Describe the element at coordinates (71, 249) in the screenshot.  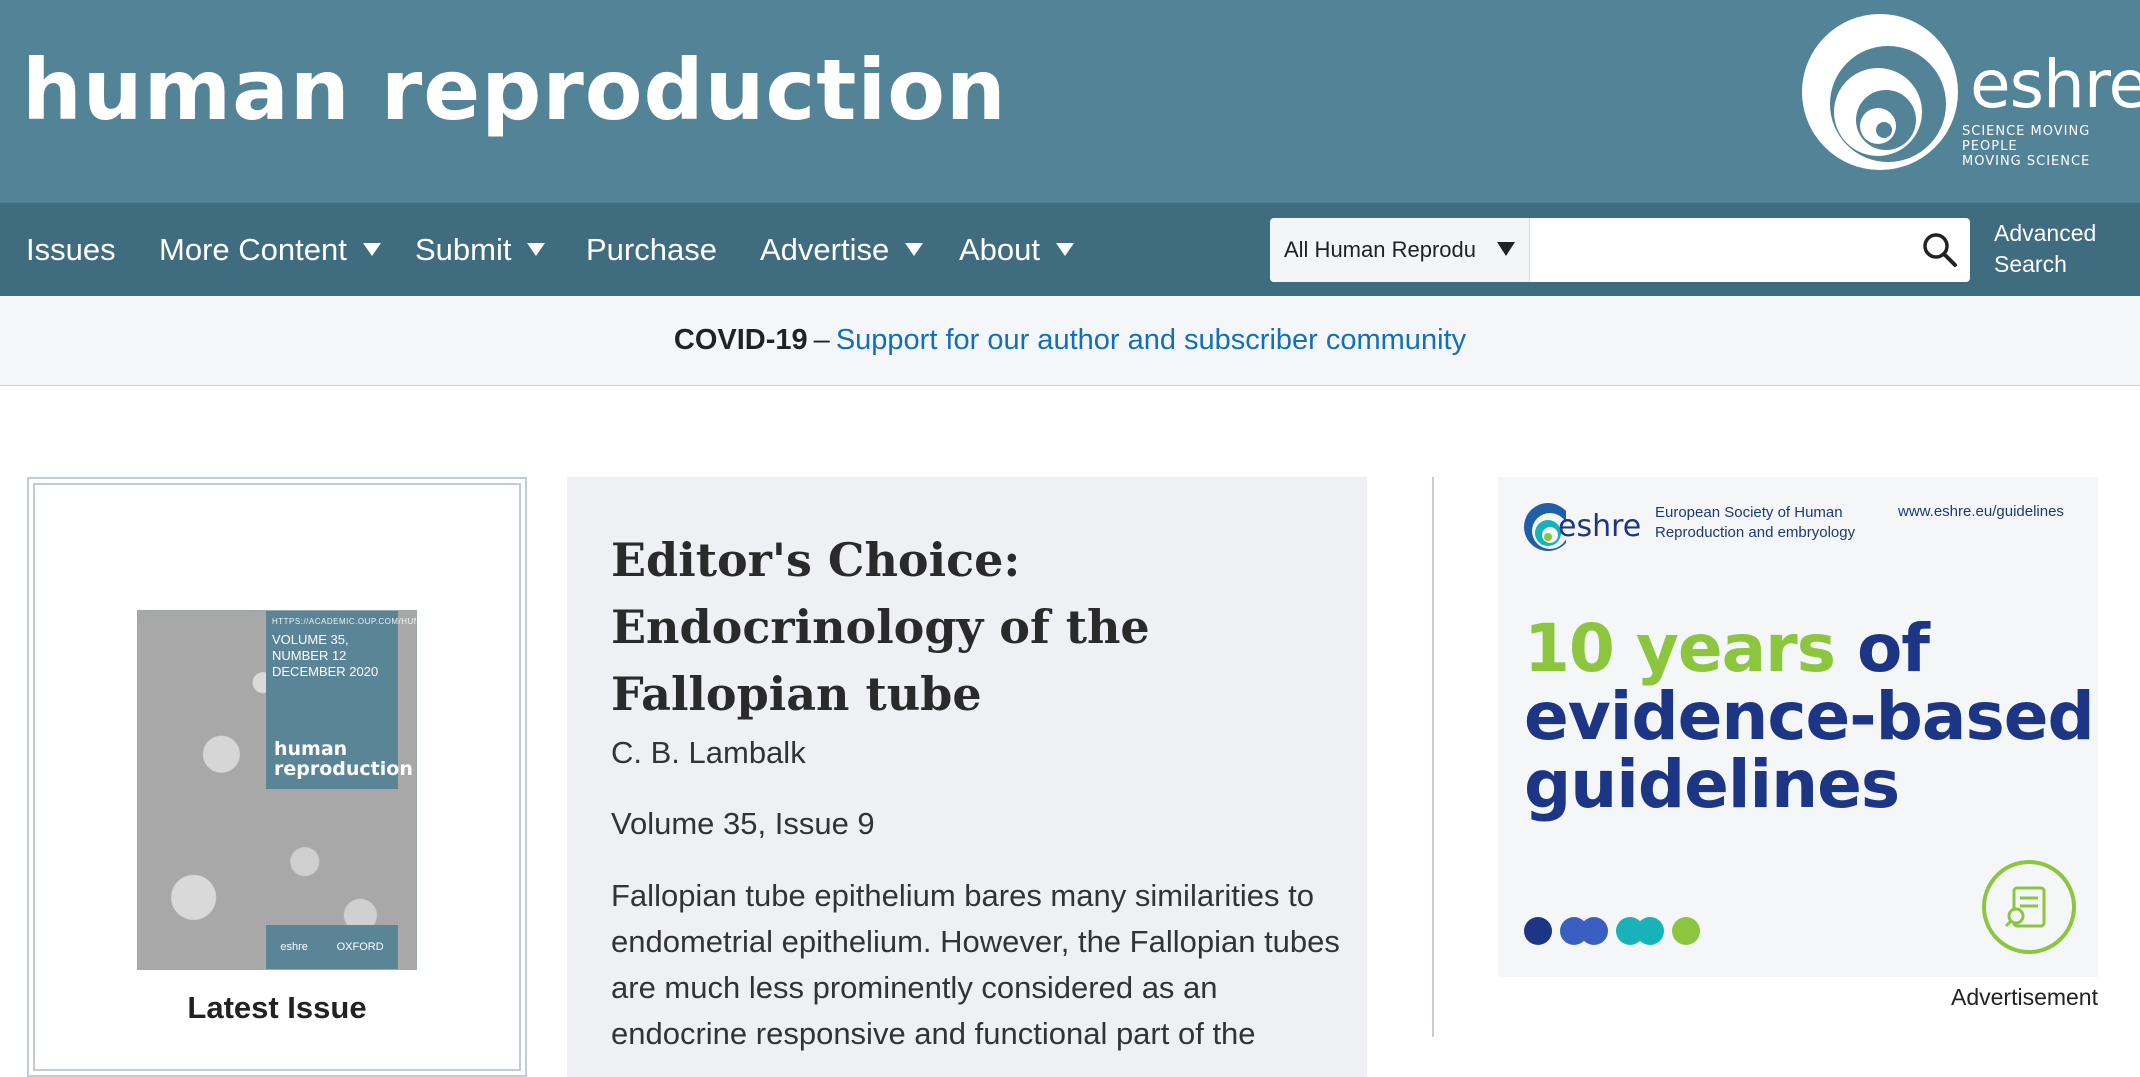
I see `nav-issues: Issues` at that location.